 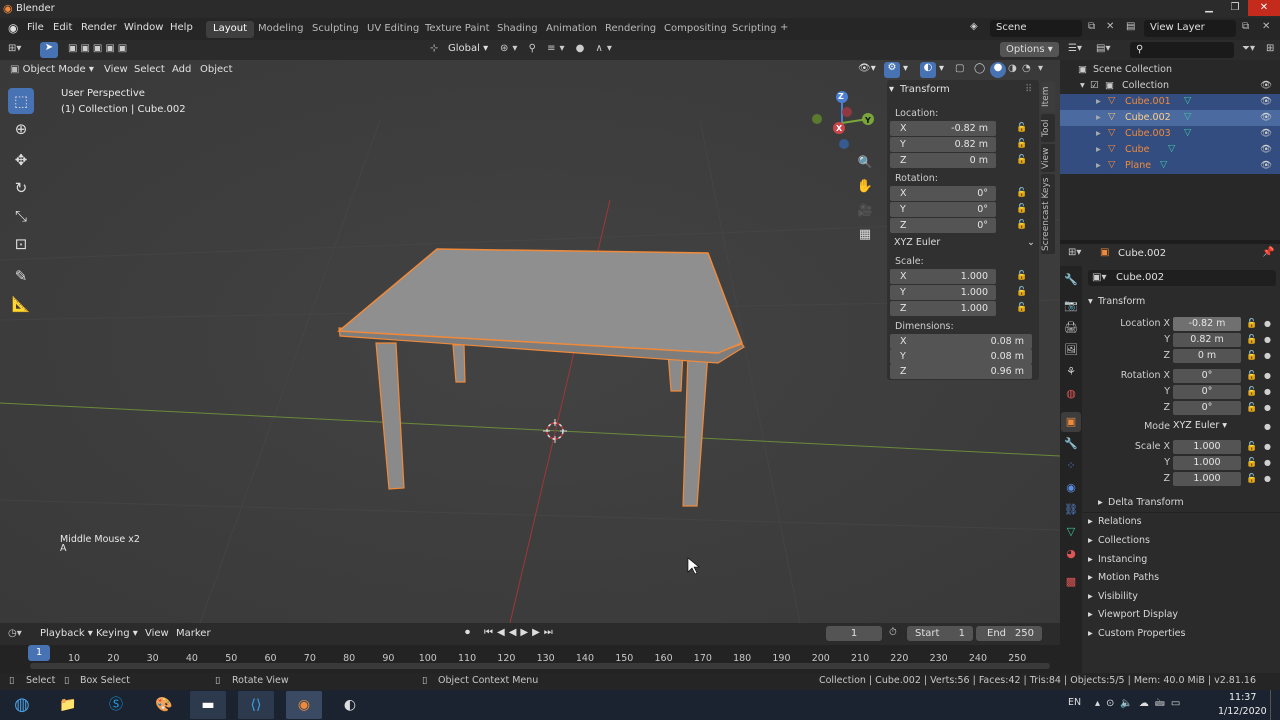 What do you see at coordinates (943, 276) in the screenshot?
I see `scale-x-field: X 1.000` at bounding box center [943, 276].